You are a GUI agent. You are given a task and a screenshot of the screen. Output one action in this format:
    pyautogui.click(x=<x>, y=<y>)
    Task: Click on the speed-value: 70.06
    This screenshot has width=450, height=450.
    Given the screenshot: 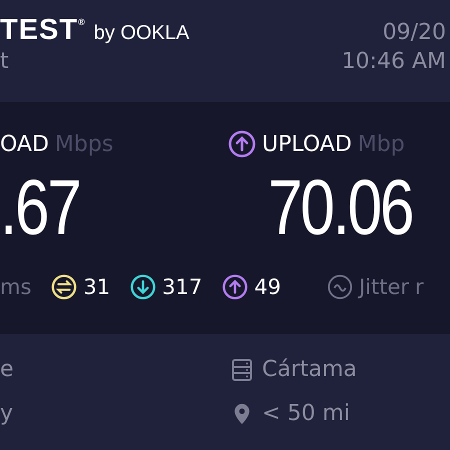 What is the action you would take?
    pyautogui.click(x=341, y=207)
    